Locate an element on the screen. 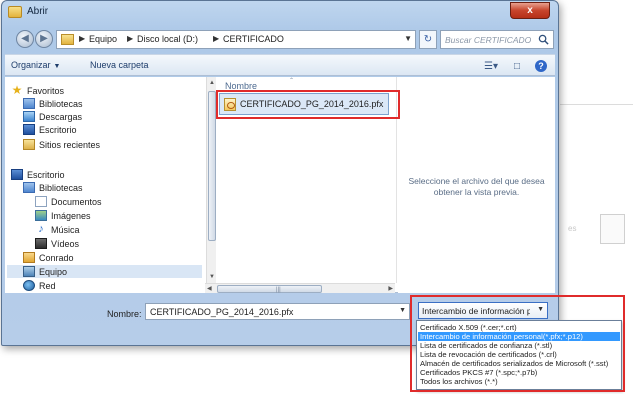  nav-item-musica: ♪ Música is located at coordinates (57, 229).